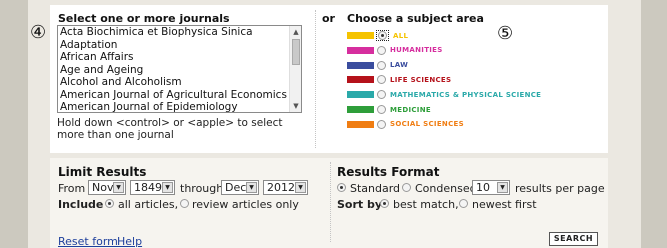  What do you see at coordinates (281, 187) in the screenshot?
I see `to-year-value: 2012` at bounding box center [281, 187].